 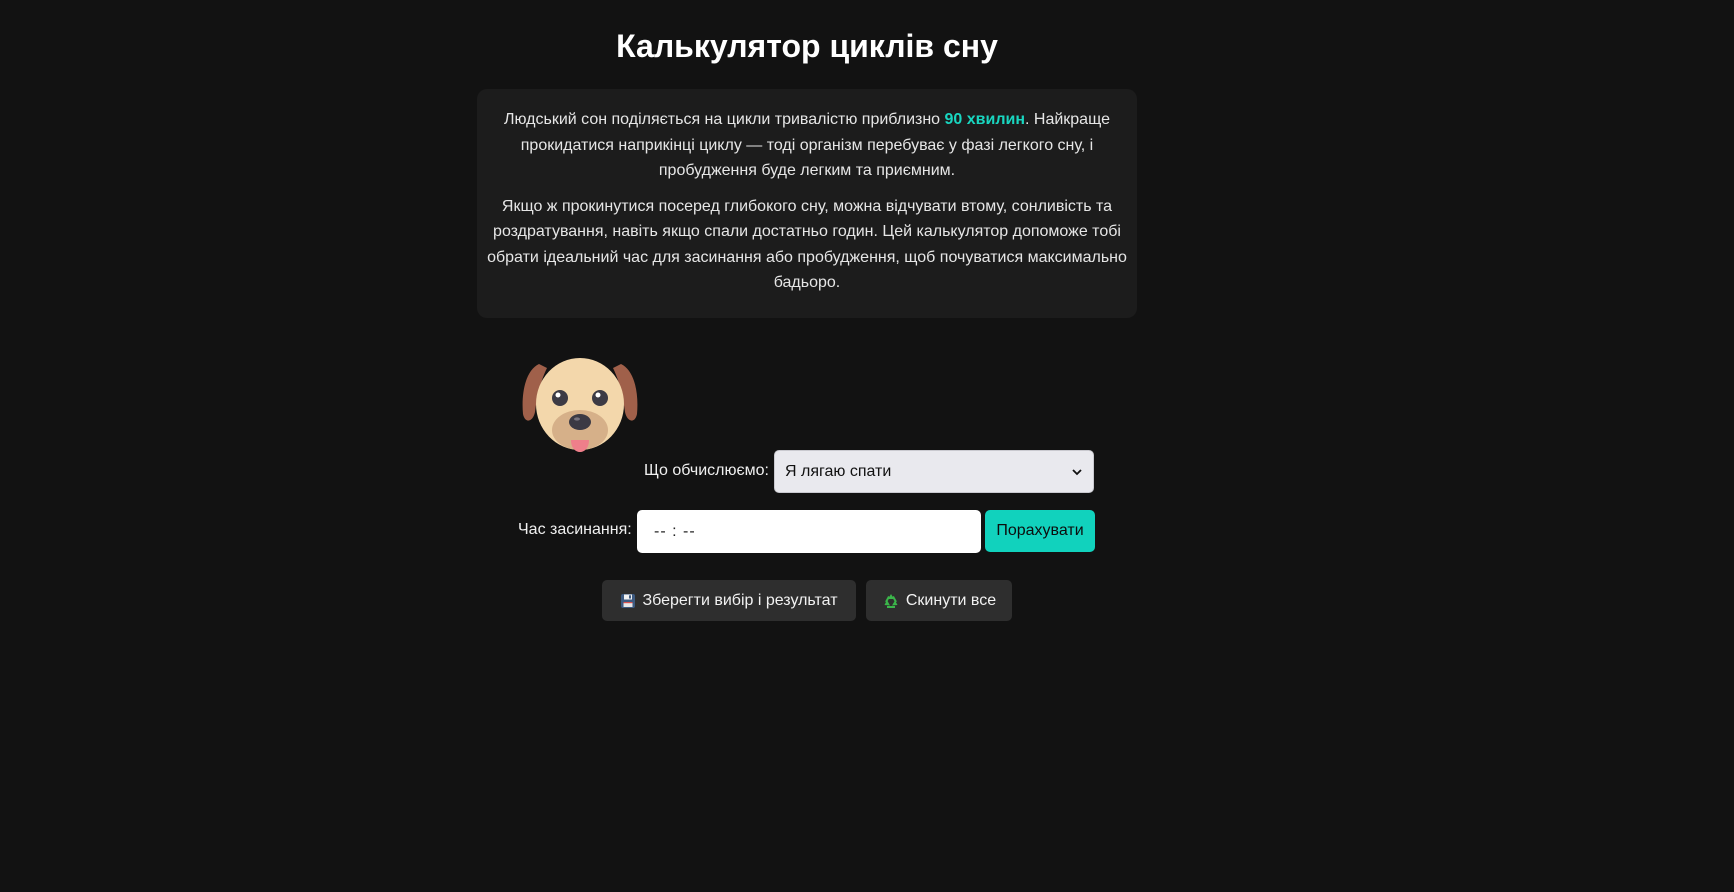 I want to click on page-title: Калькулятор циклів сну, so click(x=807, y=46).